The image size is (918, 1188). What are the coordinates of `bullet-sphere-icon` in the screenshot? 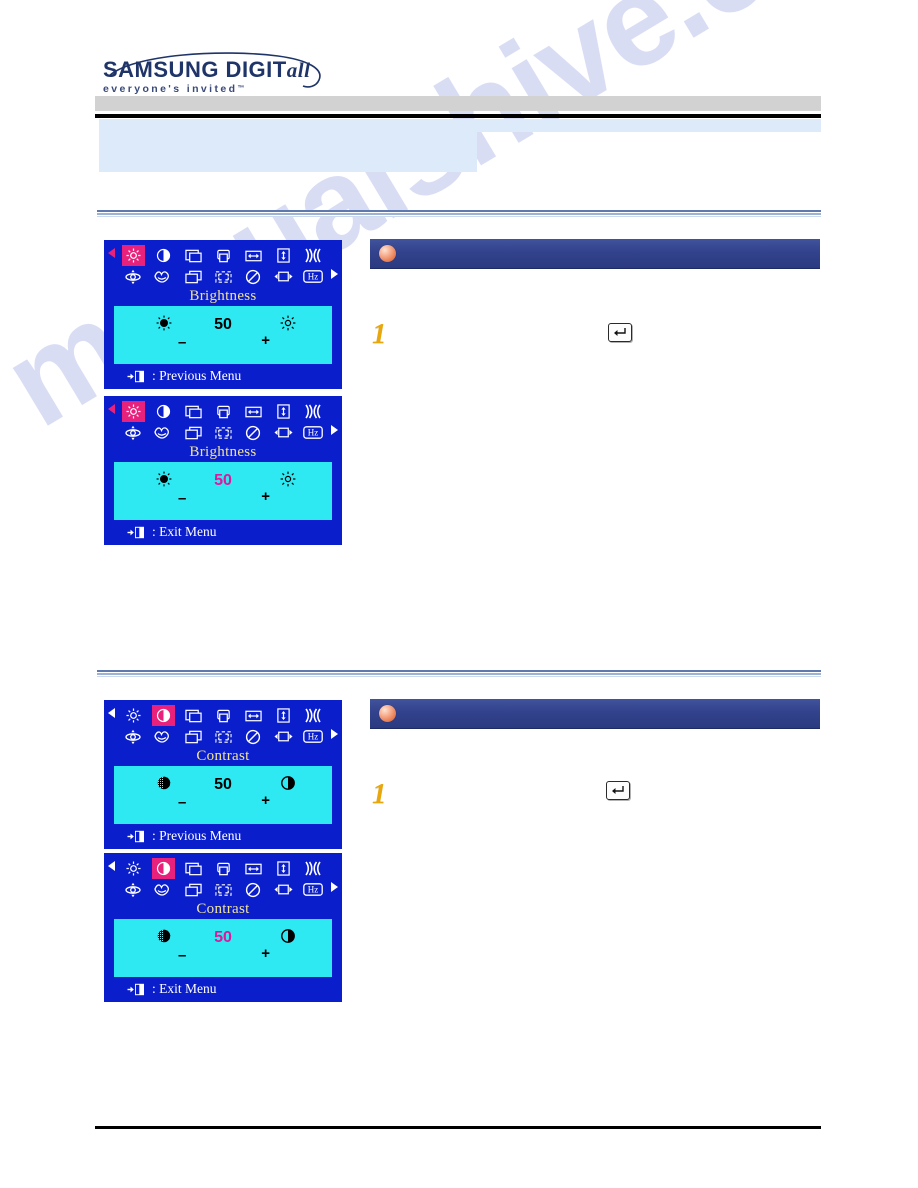 It's located at (387, 253).